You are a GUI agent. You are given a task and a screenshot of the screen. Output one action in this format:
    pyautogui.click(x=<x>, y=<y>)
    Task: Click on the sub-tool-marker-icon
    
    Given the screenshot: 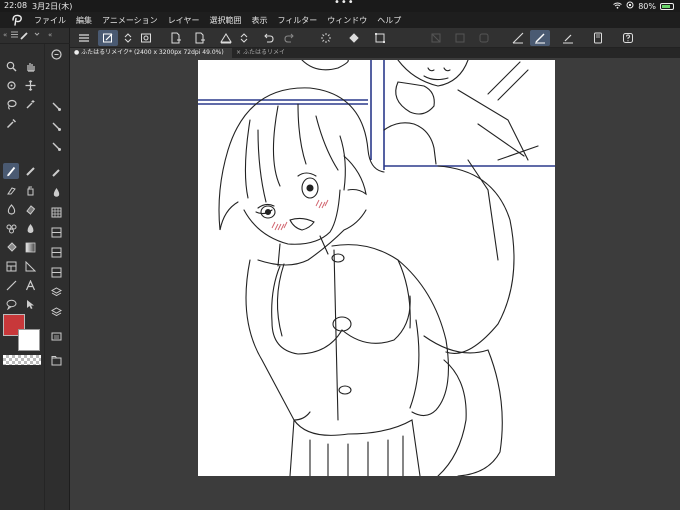 What is the action you would take?
    pyautogui.click(x=56, y=172)
    